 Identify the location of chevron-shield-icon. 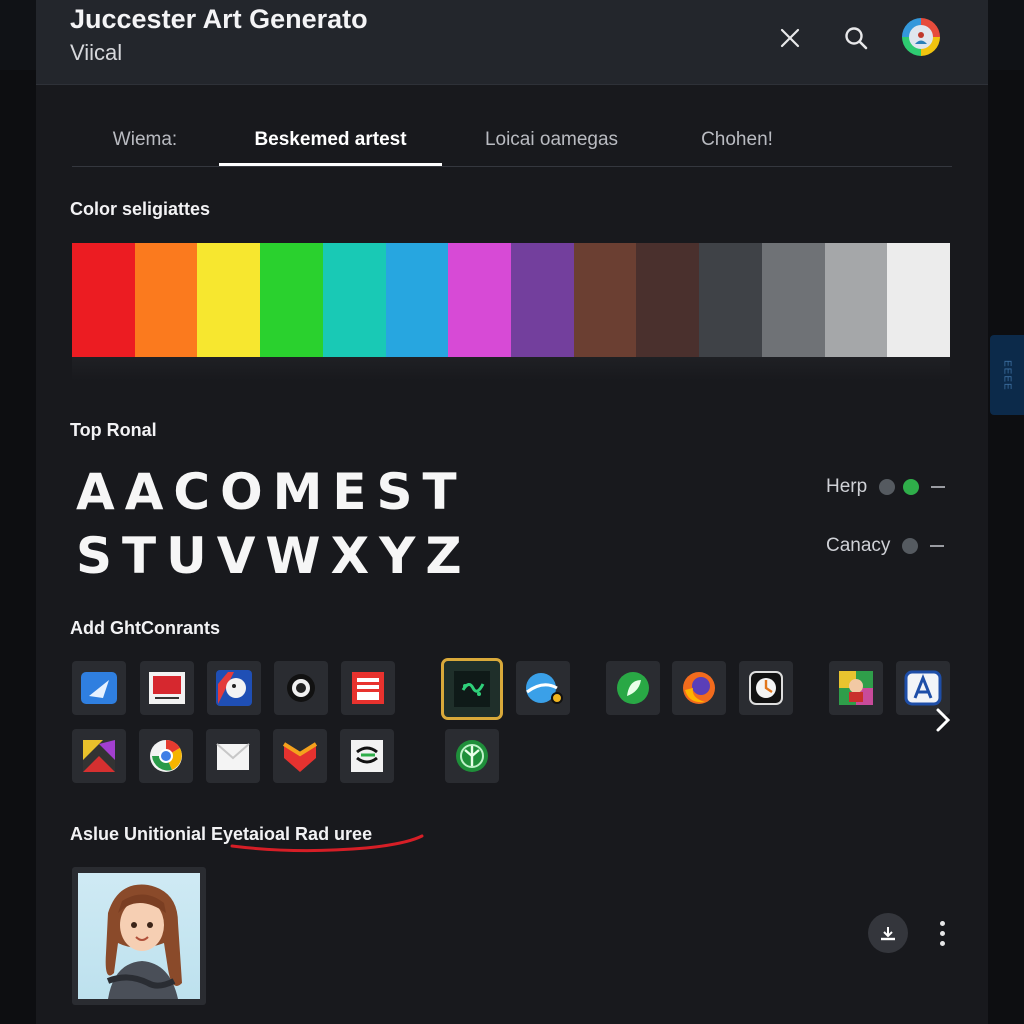
(300, 757).